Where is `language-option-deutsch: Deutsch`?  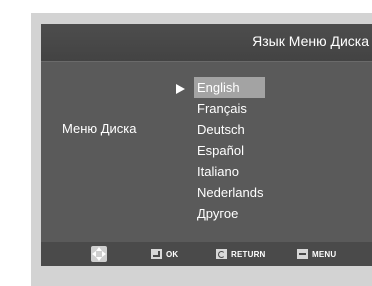
language-option-deutsch: Deutsch is located at coordinates (229, 129).